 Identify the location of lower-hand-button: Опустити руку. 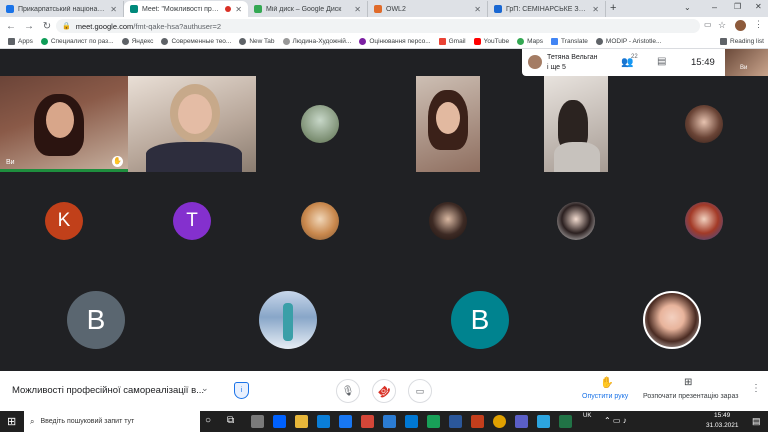
(605, 396).